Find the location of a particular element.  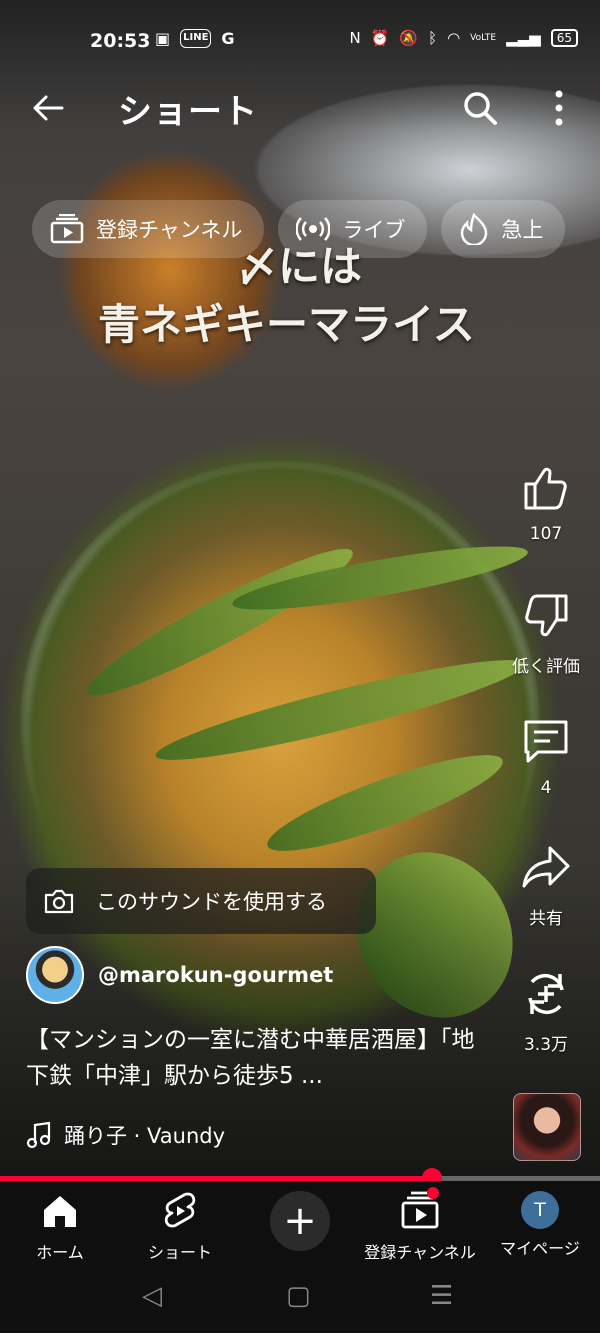

nfc-icon: N is located at coordinates (355, 38).